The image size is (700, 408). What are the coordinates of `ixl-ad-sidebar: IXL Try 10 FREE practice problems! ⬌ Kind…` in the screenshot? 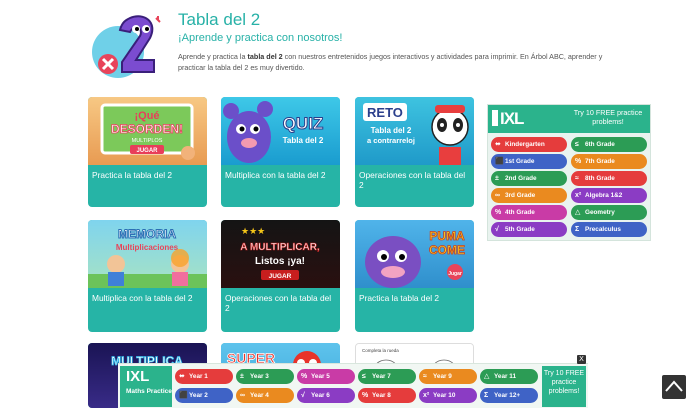 It's located at (569, 172).